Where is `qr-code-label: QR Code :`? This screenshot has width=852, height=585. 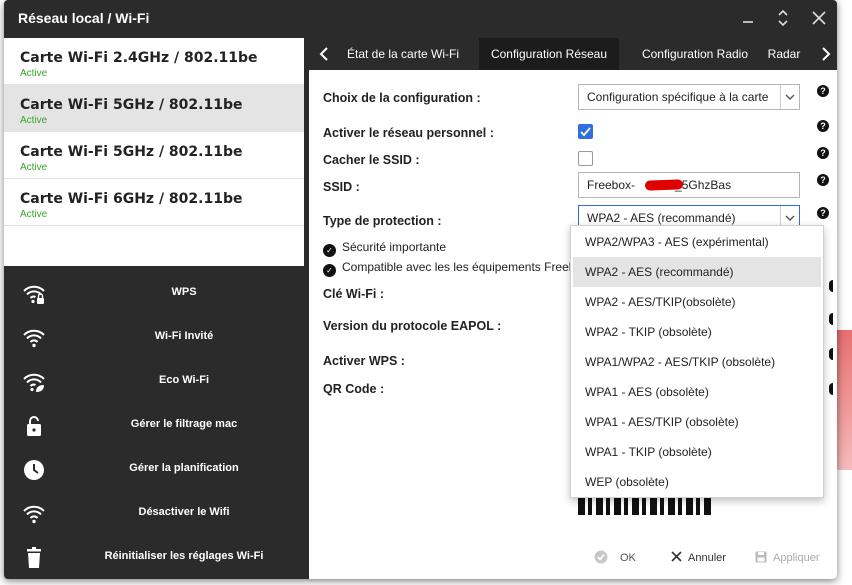 qr-code-label: QR Code : is located at coordinates (354, 389).